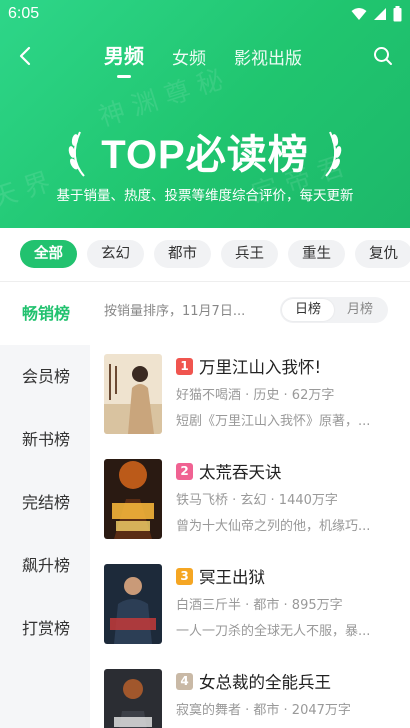 Image resolution: width=410 pixels, height=728 pixels. Describe the element at coordinates (265, 682) in the screenshot. I see `book-title: 女总裁的全能兵王` at that location.